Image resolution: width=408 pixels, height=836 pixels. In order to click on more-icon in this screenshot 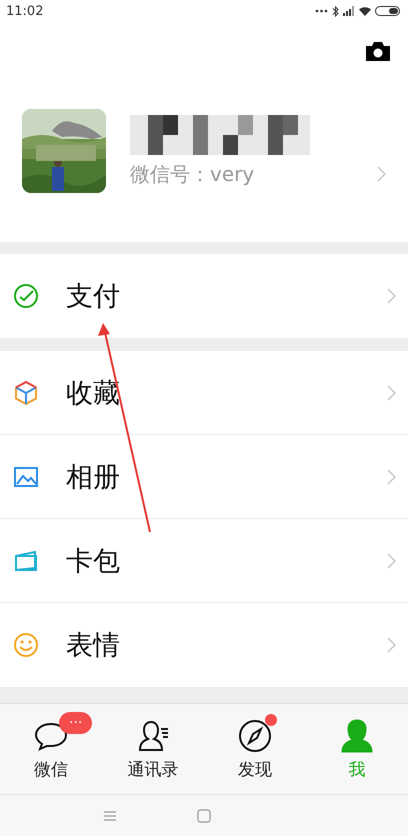, I will do `click(321, 11)`.